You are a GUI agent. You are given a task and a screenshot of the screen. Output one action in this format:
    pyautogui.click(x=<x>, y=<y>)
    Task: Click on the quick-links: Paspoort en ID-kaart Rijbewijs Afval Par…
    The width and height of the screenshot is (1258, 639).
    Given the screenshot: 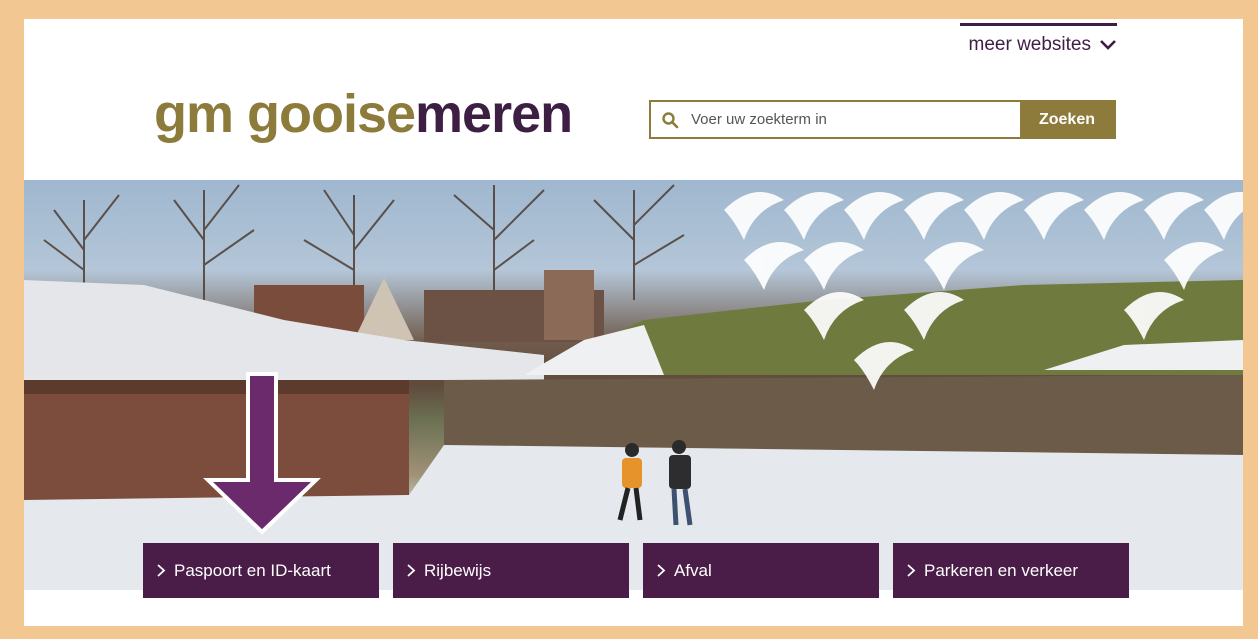 What is the action you would take?
    pyautogui.click(x=636, y=570)
    